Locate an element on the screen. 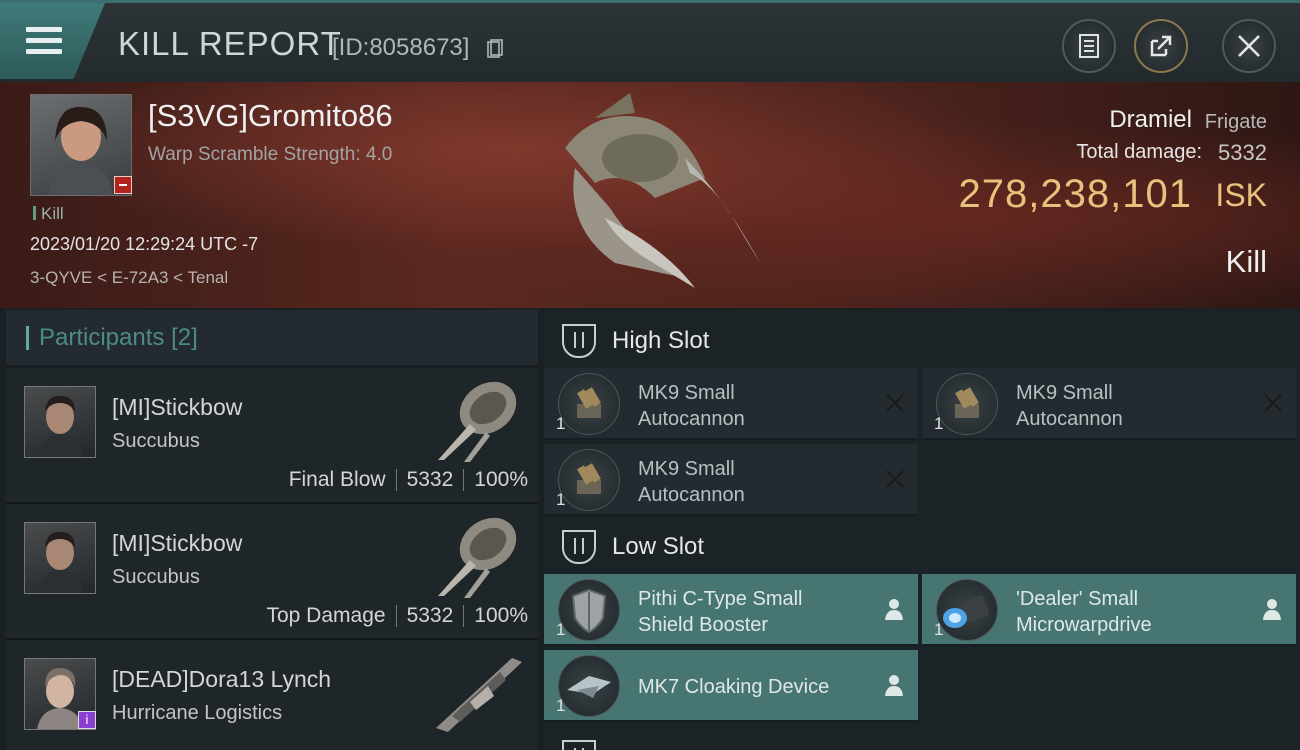 Image resolution: width=1300 pixels, height=750 pixels. close-button is located at coordinates (1249, 46).